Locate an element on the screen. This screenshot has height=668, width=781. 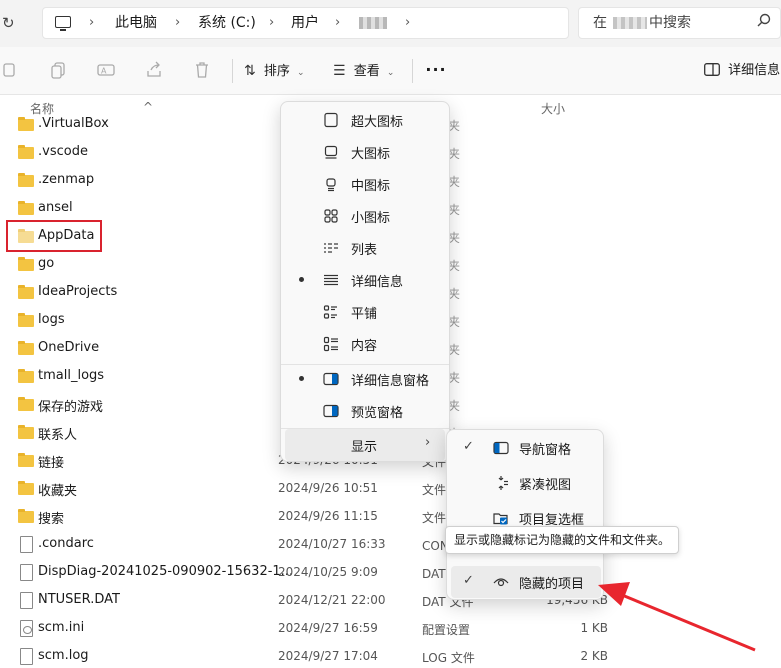
file-type: LOG 文件 is located at coordinates (448, 658).